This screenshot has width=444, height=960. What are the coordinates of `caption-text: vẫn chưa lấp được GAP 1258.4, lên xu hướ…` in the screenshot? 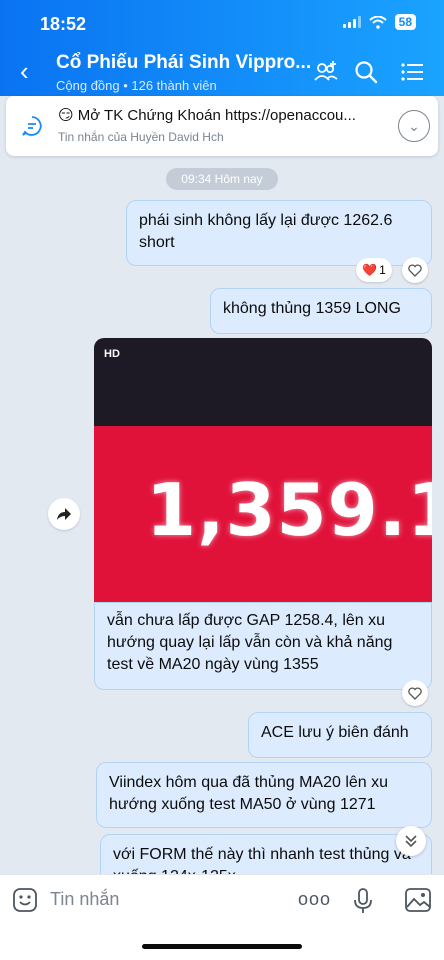 It's located at (250, 642).